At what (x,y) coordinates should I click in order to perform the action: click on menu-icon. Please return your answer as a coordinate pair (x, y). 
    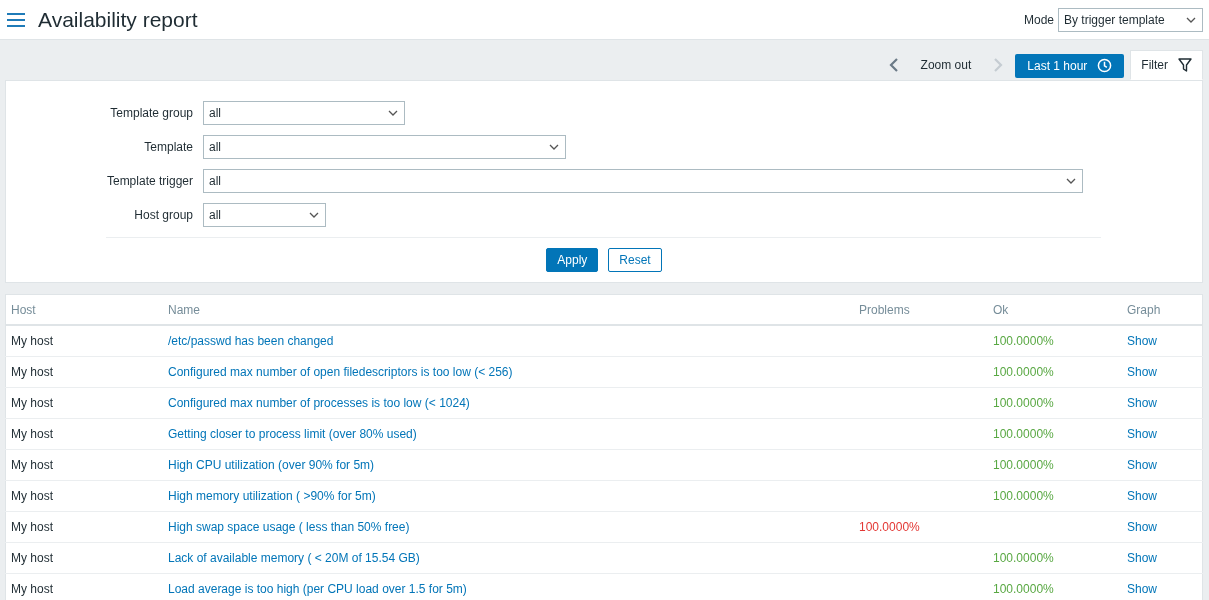
    Looking at the image, I should click on (16, 19).